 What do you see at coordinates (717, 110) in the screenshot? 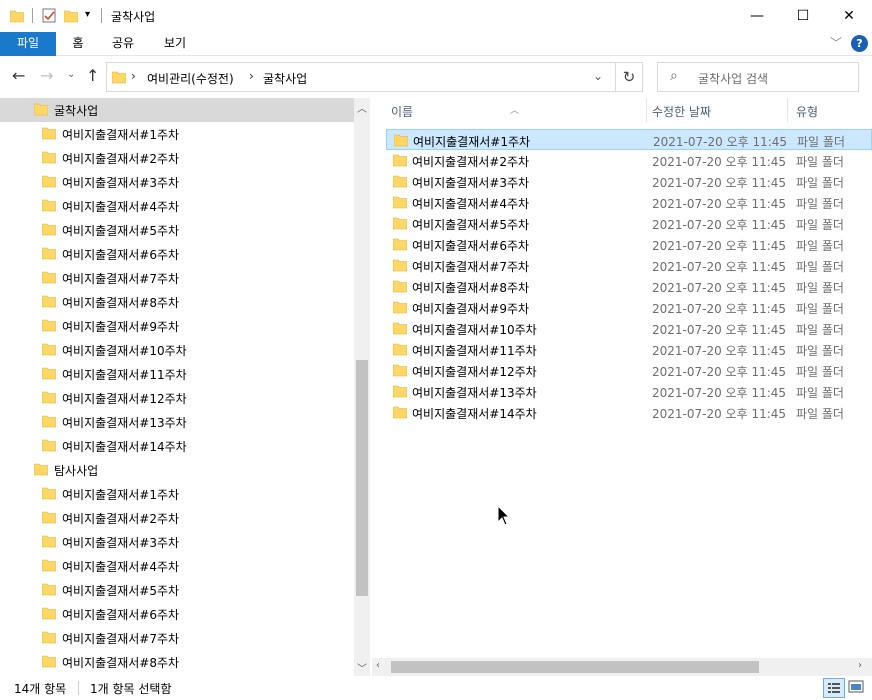
I see `column-header-date: 수정한 날짜` at bounding box center [717, 110].